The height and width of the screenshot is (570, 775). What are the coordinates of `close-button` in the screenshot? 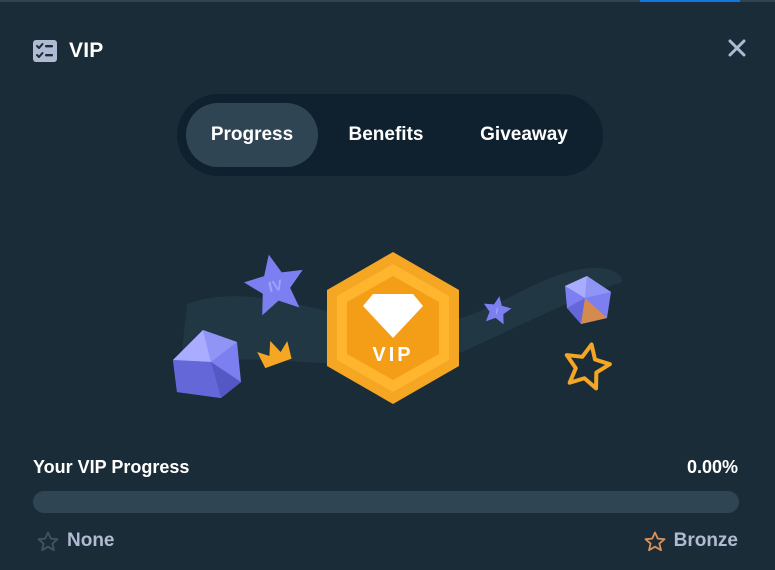 It's located at (737, 48).